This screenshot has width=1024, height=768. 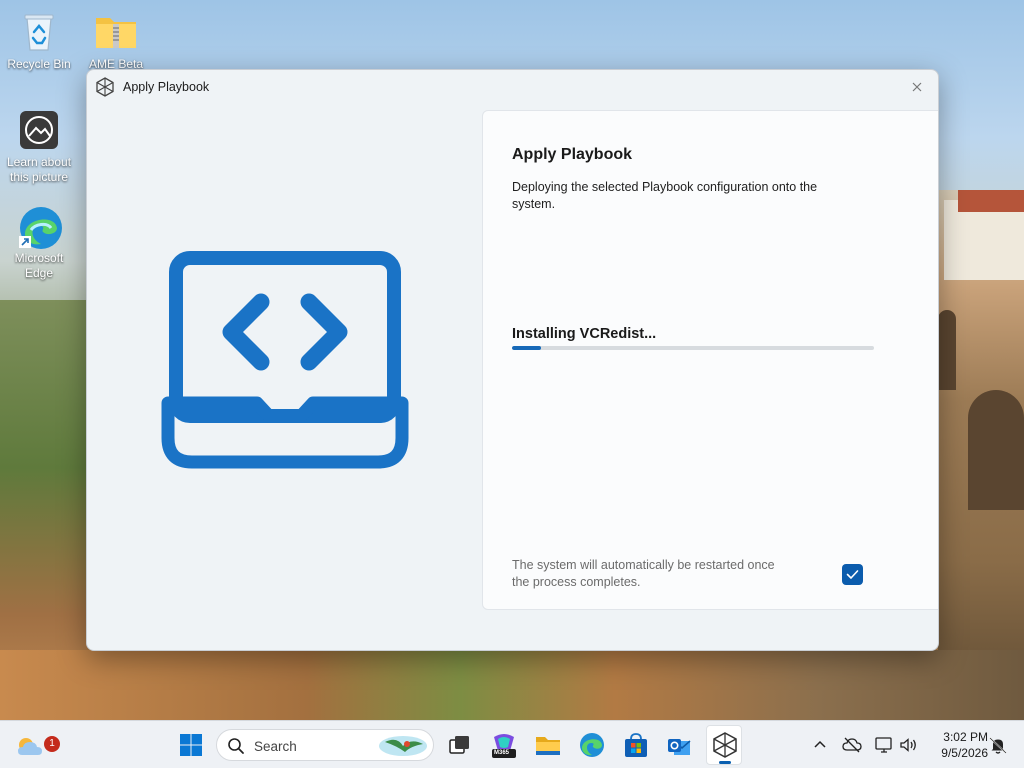 I want to click on chevron-up-icon, so click(x=820, y=744).